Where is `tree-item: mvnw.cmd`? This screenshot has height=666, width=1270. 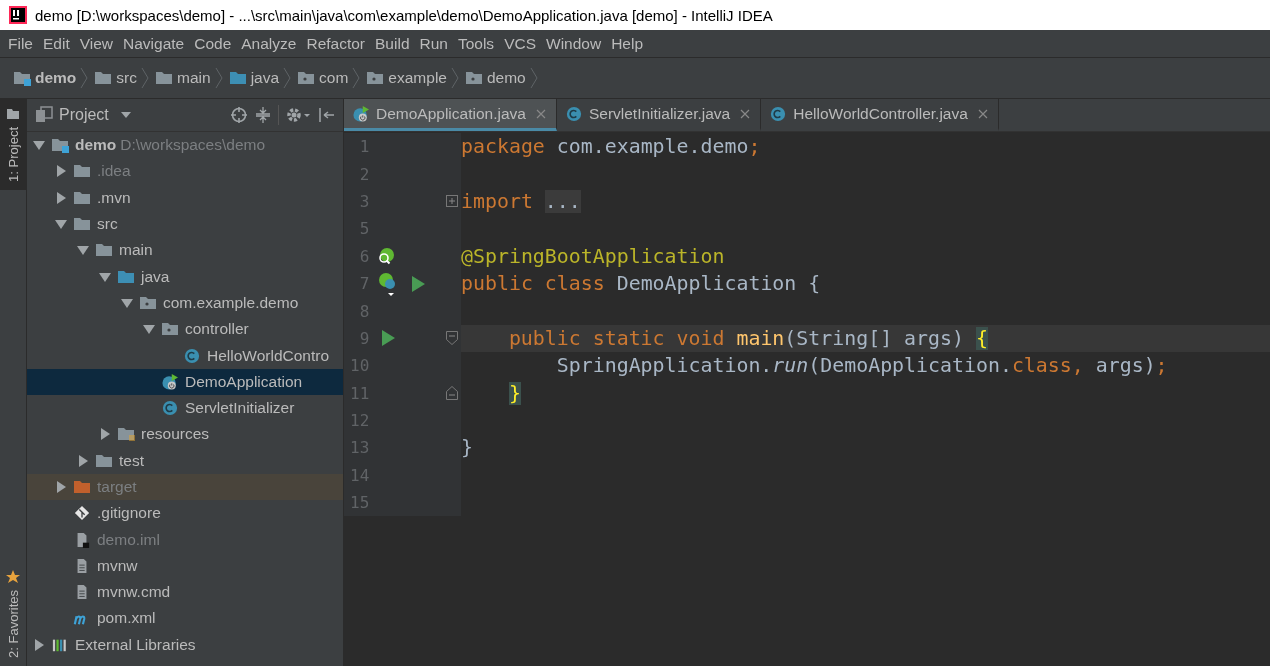 tree-item: mvnw.cmd is located at coordinates (185, 592).